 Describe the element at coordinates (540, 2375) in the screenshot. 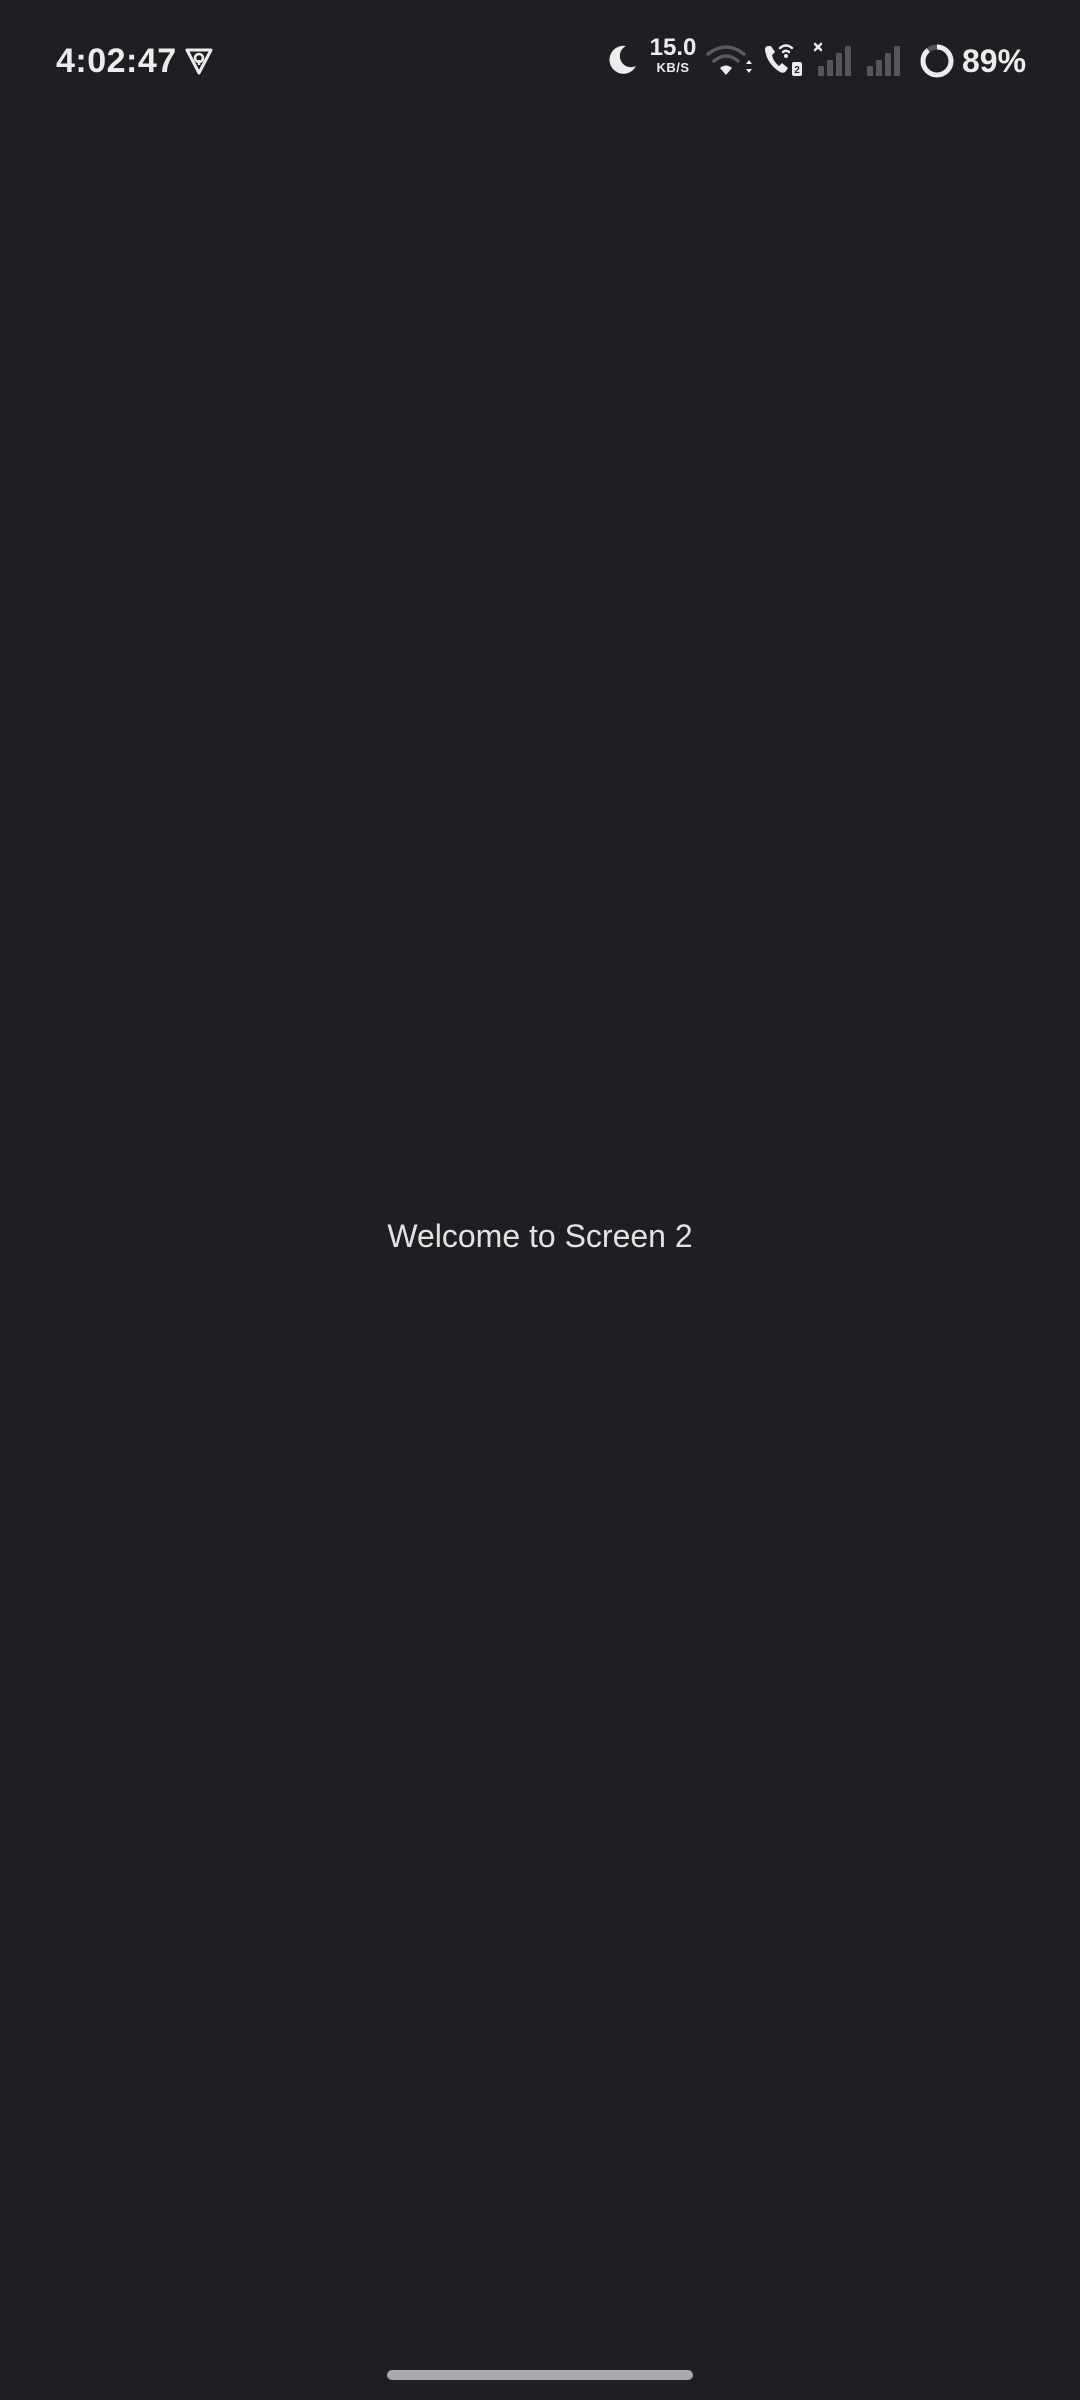

I see `home-indicator` at that location.